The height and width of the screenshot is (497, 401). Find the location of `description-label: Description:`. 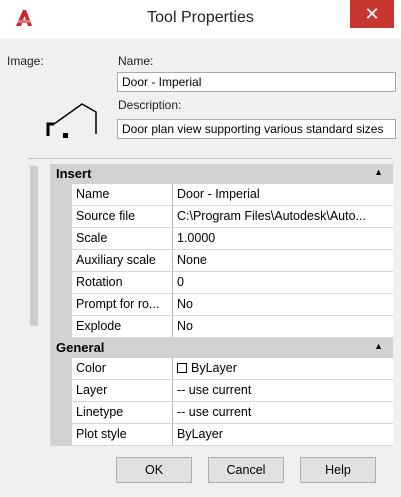

description-label: Description: is located at coordinates (150, 105).